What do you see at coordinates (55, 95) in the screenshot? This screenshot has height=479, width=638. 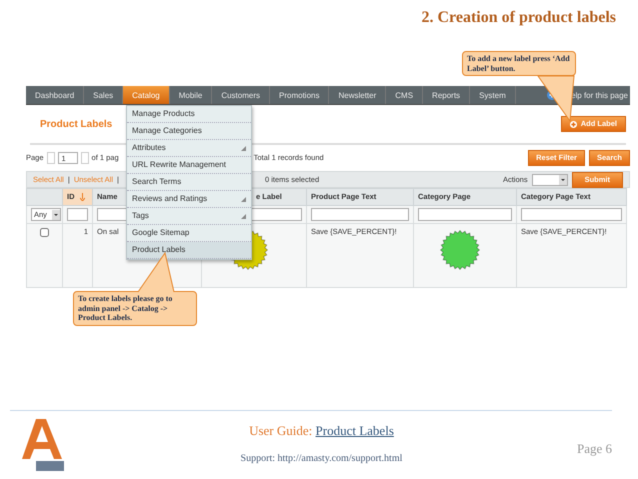 I see `nav-tab: Dashboard` at bounding box center [55, 95].